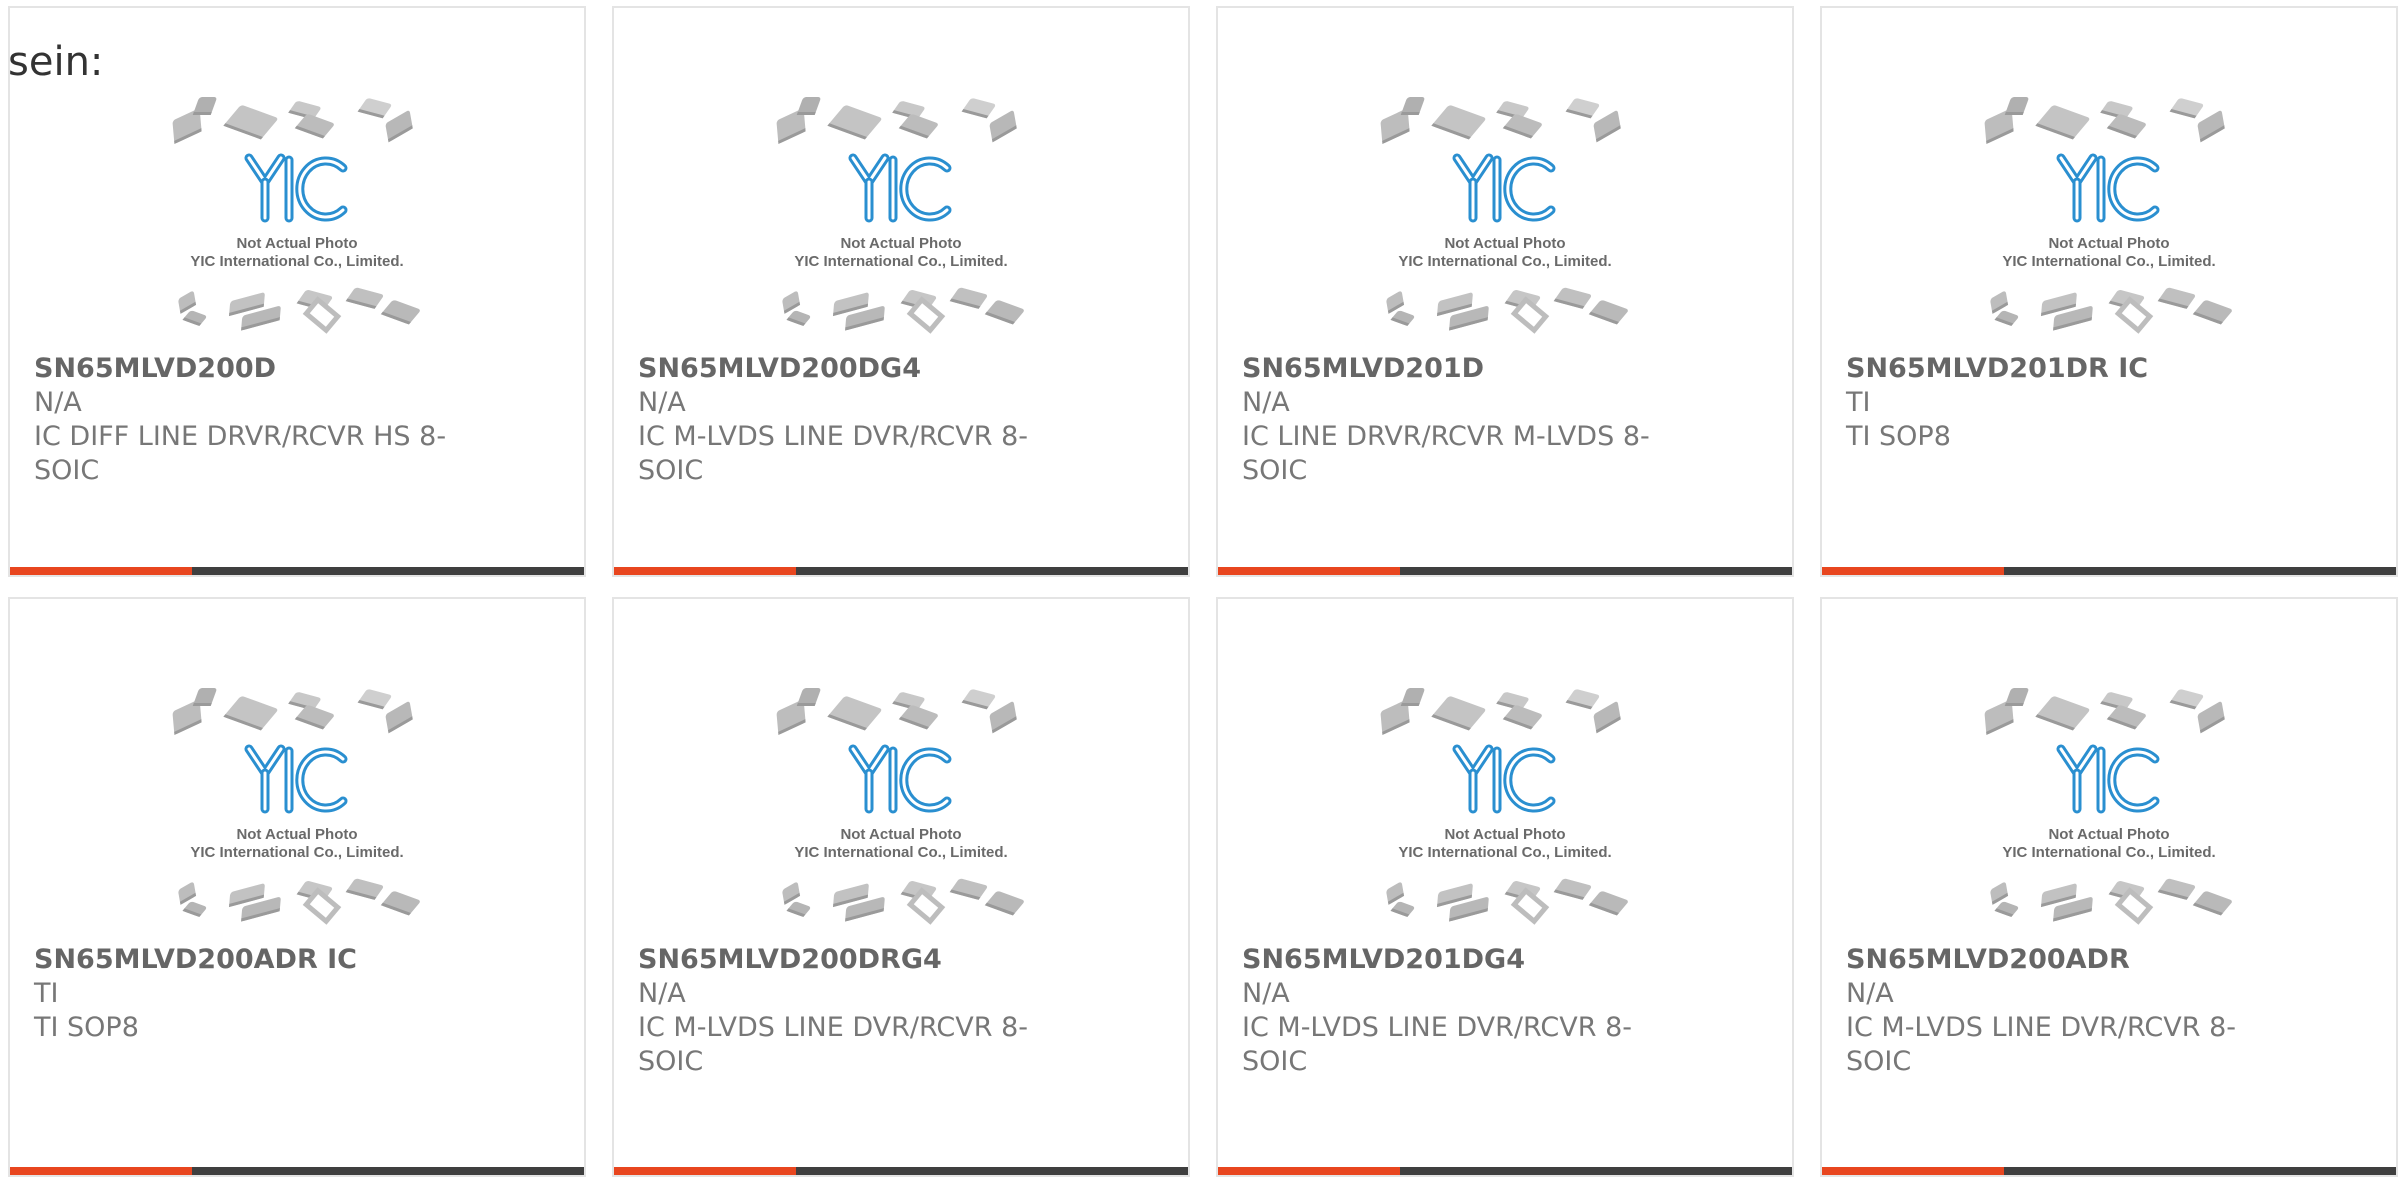 The image size is (2400, 1177). I want to click on part-number: SN65MLVD200D, so click(294, 369).